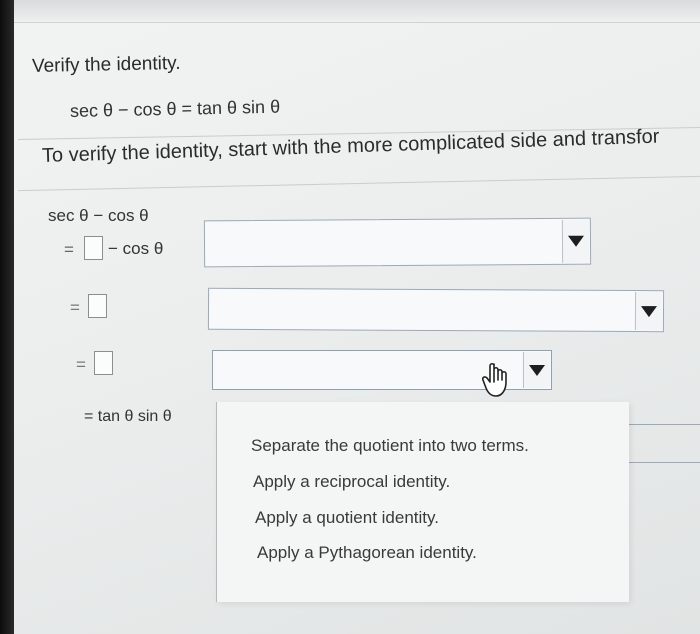  Describe the element at coordinates (103, 363) in the screenshot. I see `row3-answer-box` at that location.